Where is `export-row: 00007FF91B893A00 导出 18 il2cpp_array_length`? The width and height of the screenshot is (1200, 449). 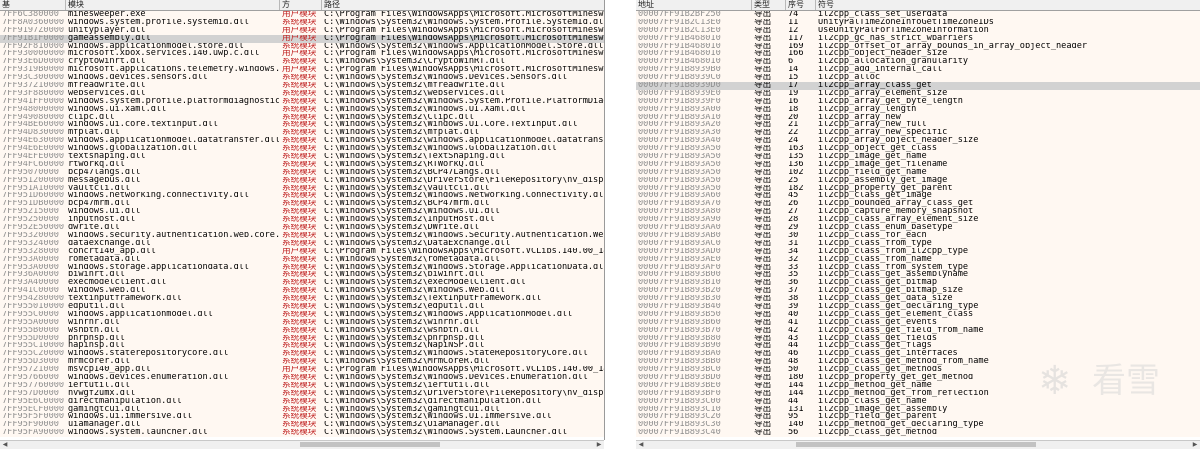 export-row: 00007FF91B893A00 导出 18 il2cpp_array_length is located at coordinates (918, 109).